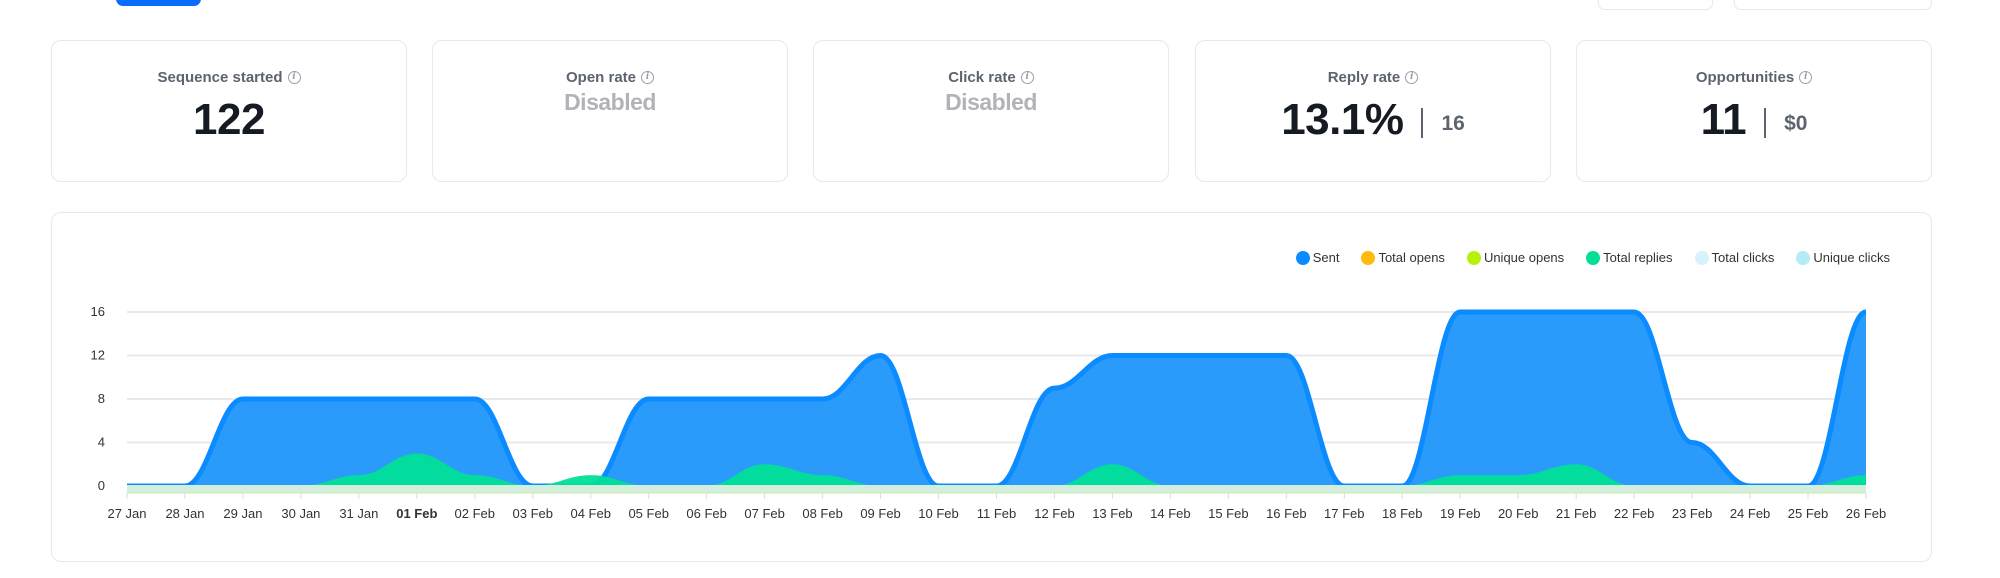 The image size is (2000, 578). I want to click on x-tick-label: 02 Feb, so click(475, 513).